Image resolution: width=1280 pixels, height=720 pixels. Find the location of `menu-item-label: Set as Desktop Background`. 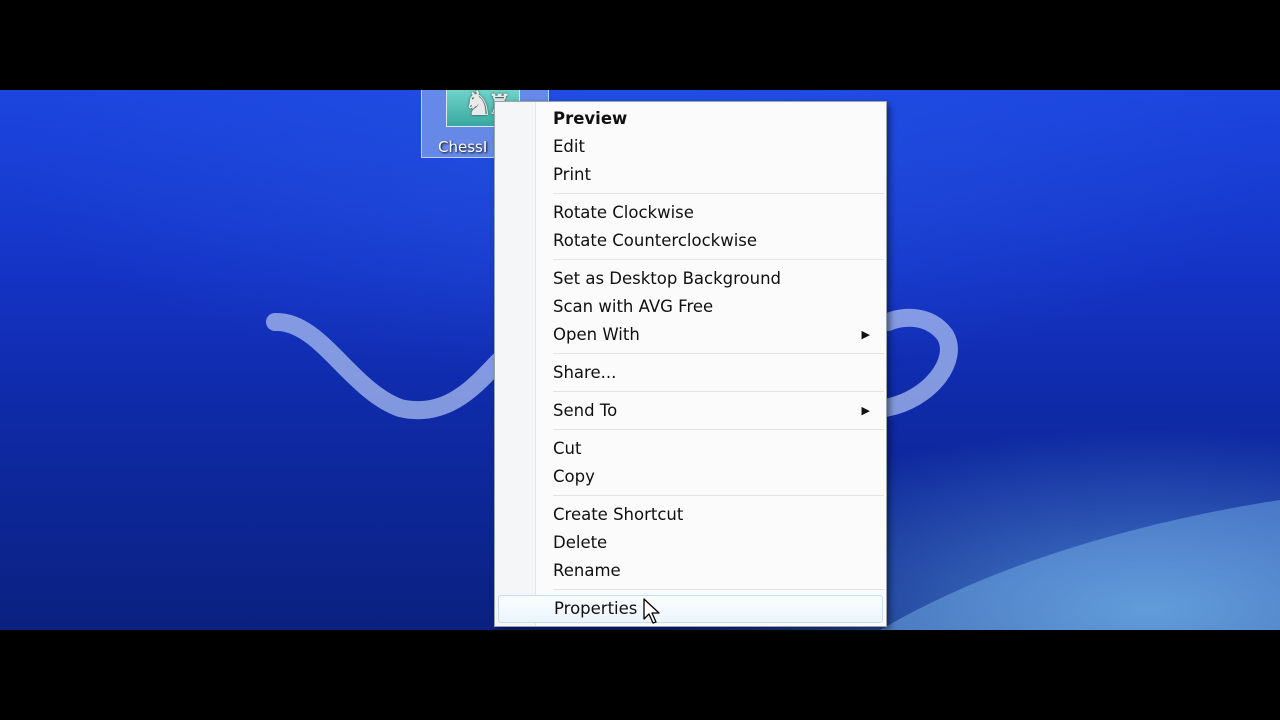

menu-item-label: Set as Desktop Background is located at coordinates (667, 278).